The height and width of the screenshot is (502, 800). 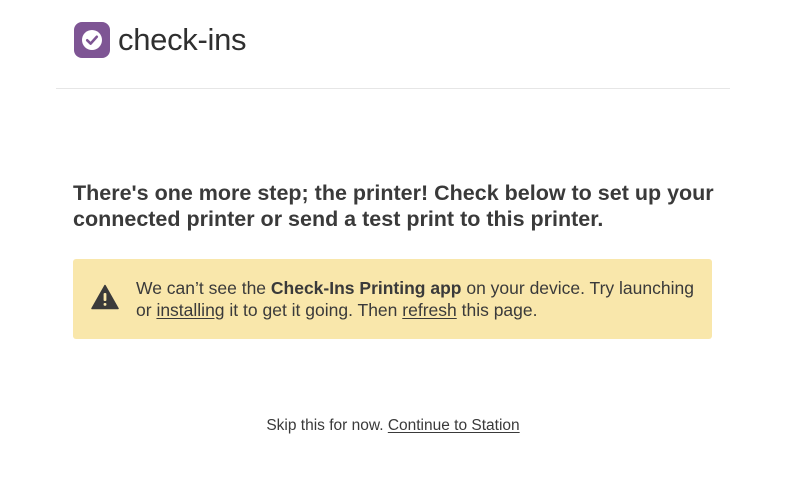 What do you see at coordinates (497, 310) in the screenshot?
I see `warning-text-4: this page.` at bounding box center [497, 310].